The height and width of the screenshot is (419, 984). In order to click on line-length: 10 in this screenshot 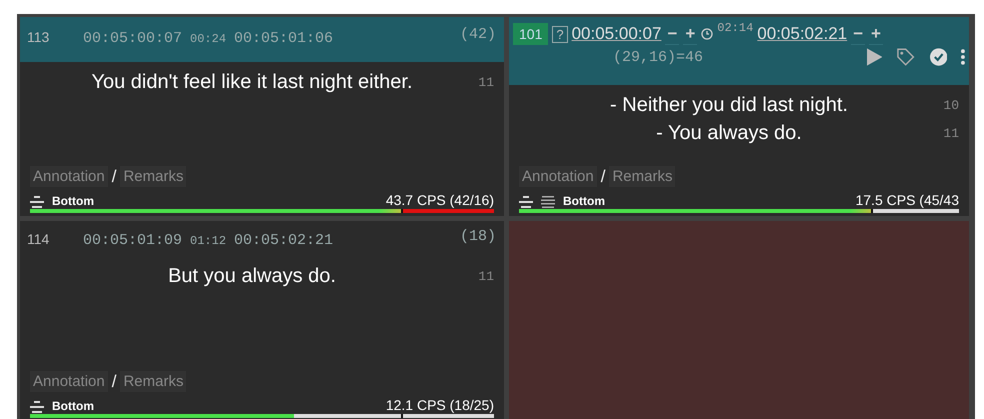, I will do `click(950, 105)`.